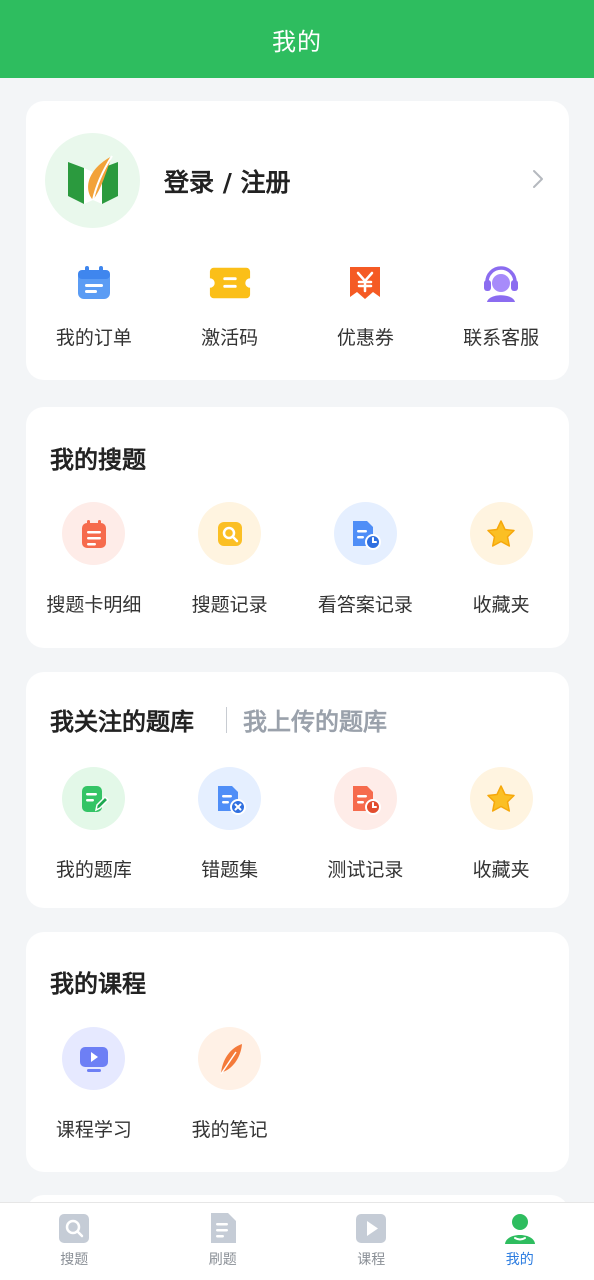  What do you see at coordinates (538, 179) in the screenshot?
I see `chevron-right-icon` at bounding box center [538, 179].